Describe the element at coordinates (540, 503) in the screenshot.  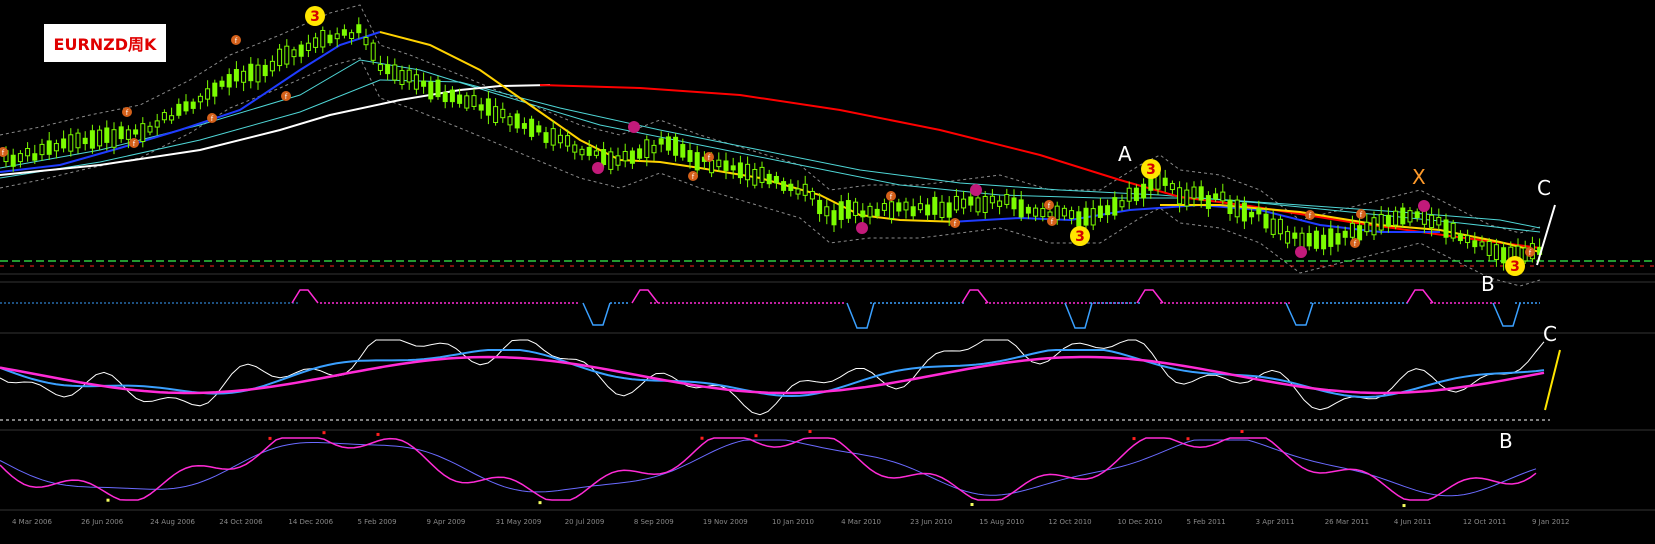
I see `stoch-dot-yellow` at that location.